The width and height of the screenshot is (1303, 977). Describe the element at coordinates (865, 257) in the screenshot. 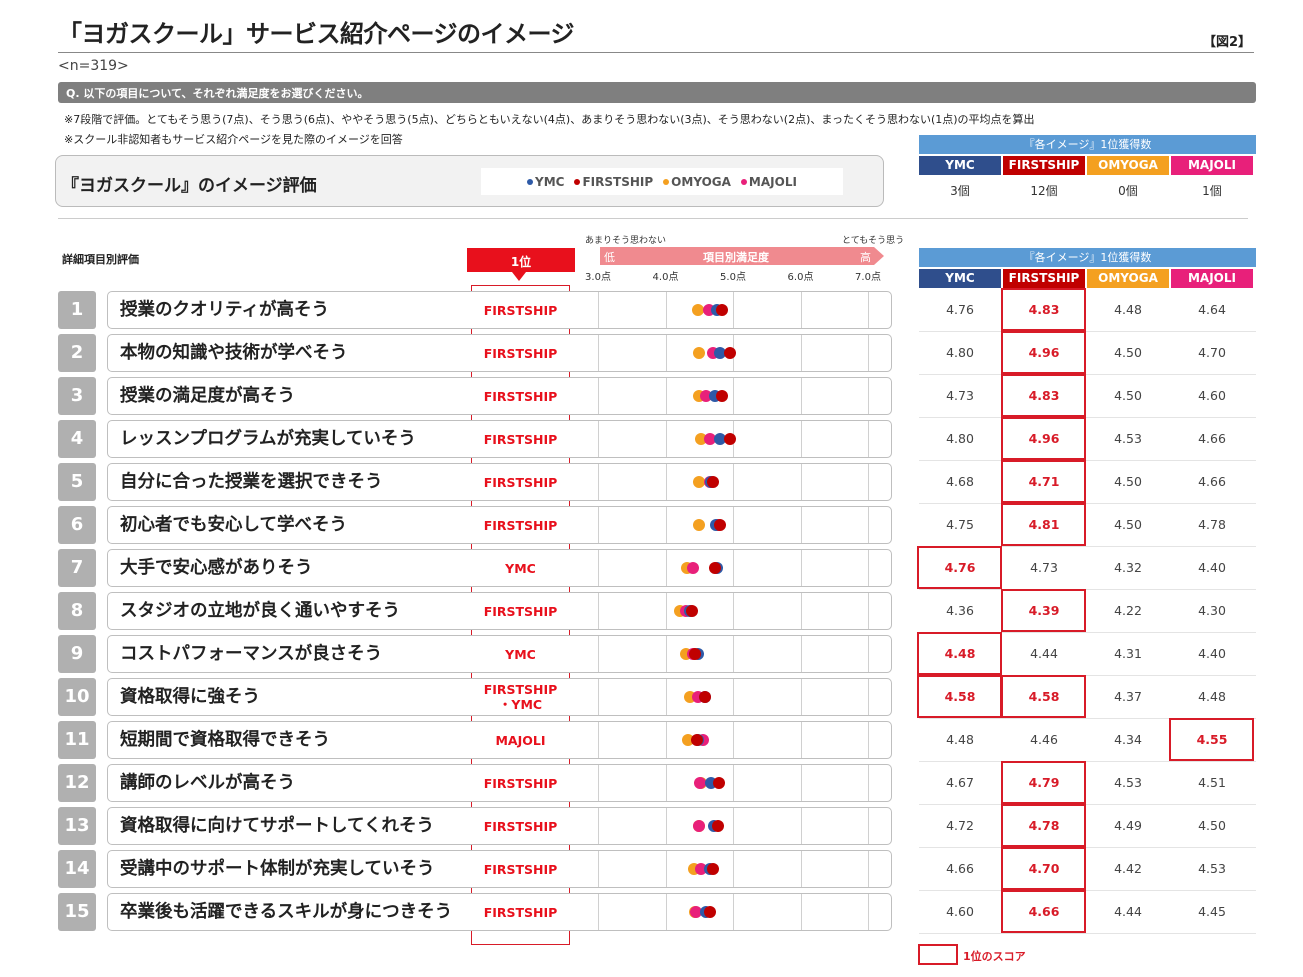

I see `scale-high: 高` at that location.